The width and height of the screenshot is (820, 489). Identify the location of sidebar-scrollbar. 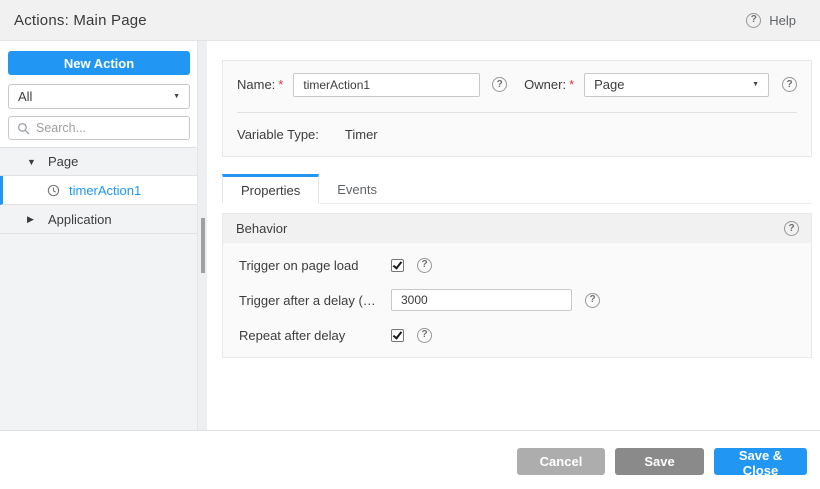
(202, 235).